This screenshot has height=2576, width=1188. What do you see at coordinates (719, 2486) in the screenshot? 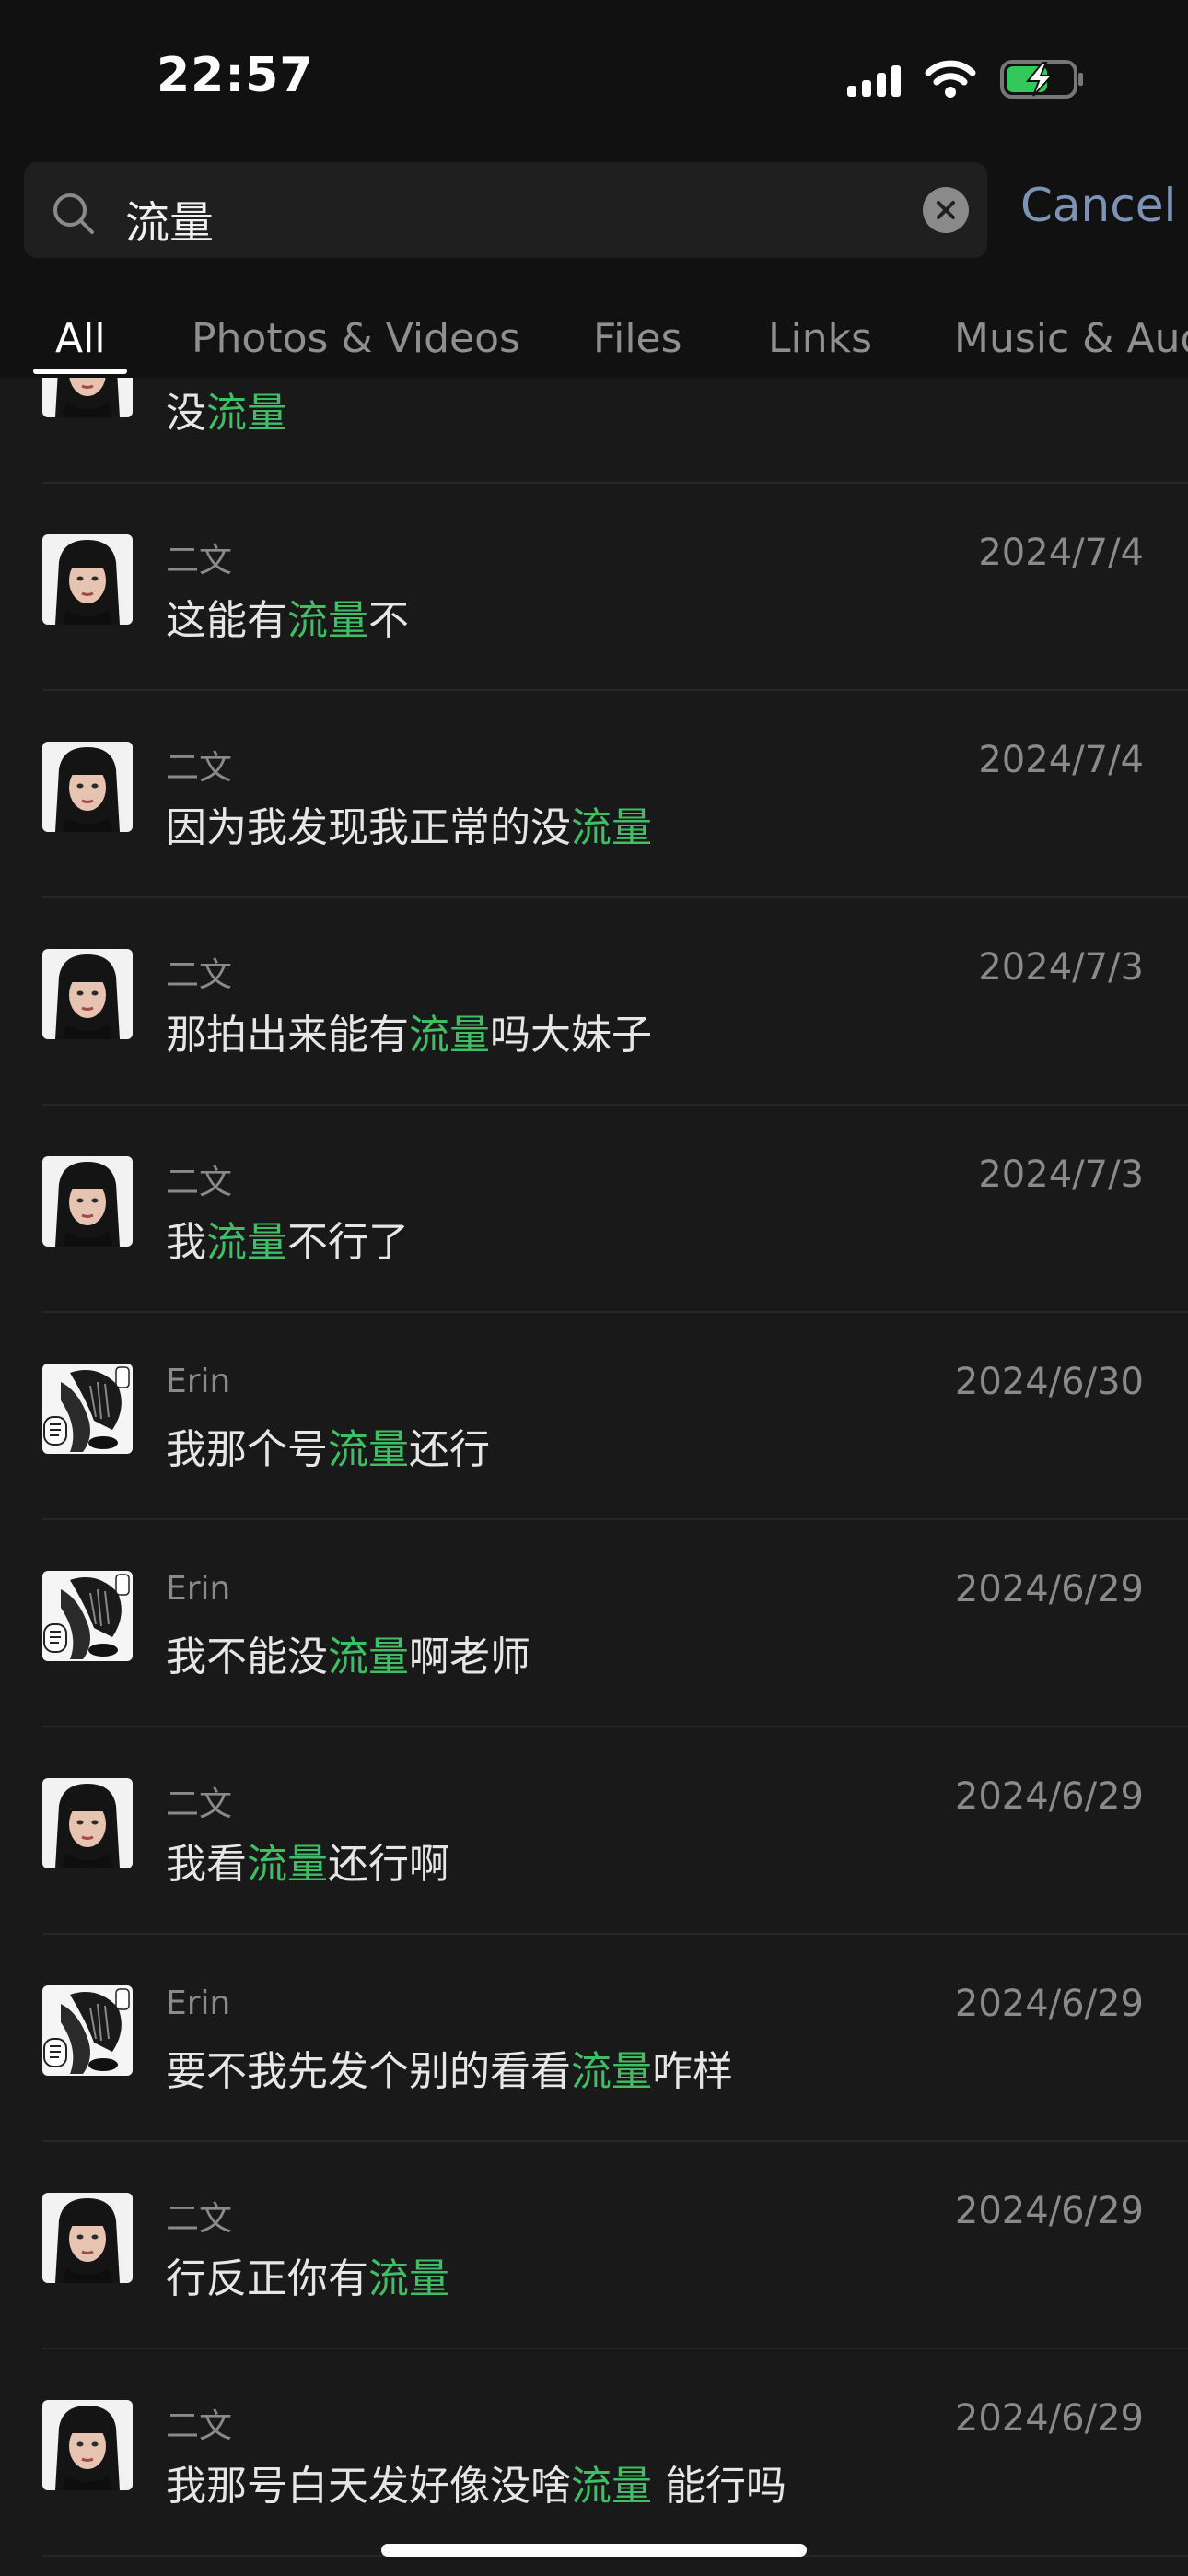
I see `snippet-text: 能行吗` at bounding box center [719, 2486].